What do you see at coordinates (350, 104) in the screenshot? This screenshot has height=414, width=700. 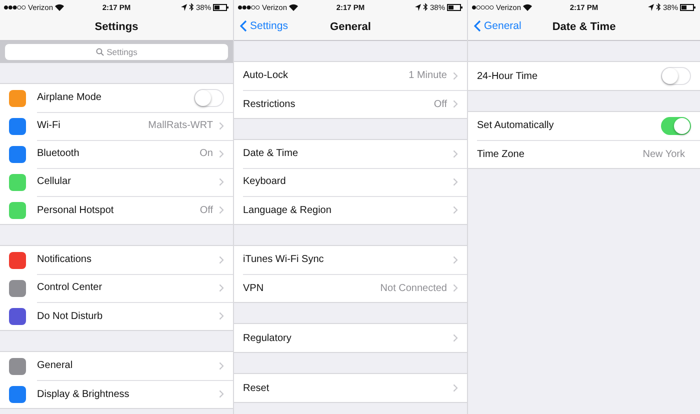 I see `settings-row: Restrictions Off` at bounding box center [350, 104].